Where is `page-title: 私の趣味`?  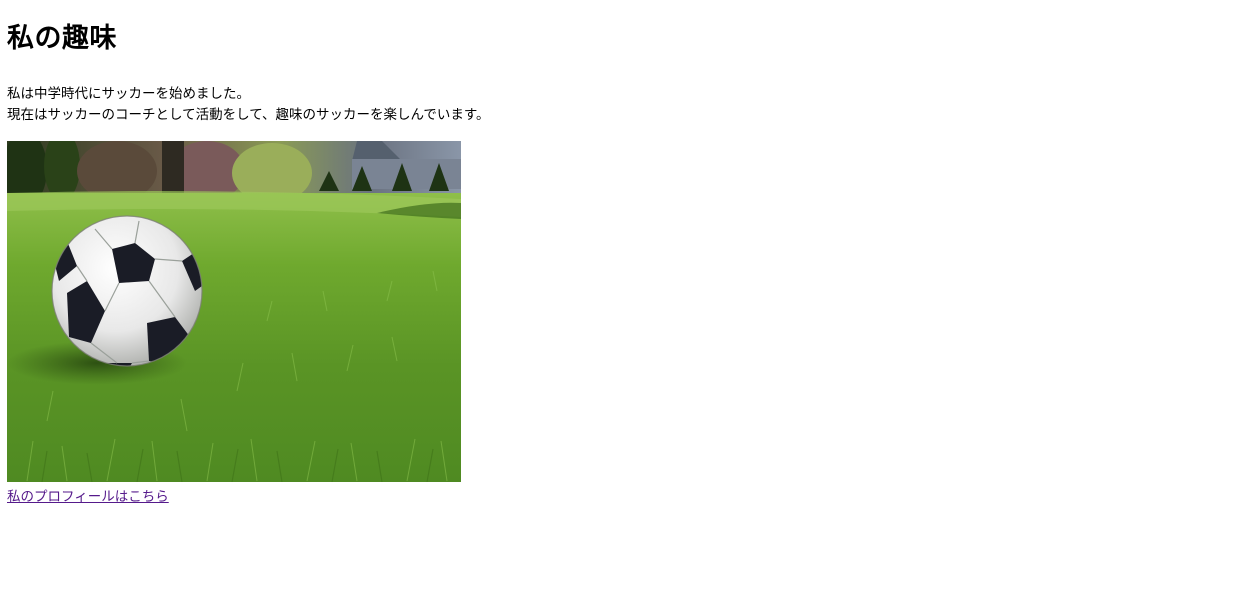 page-title: 私の趣味 is located at coordinates (62, 38).